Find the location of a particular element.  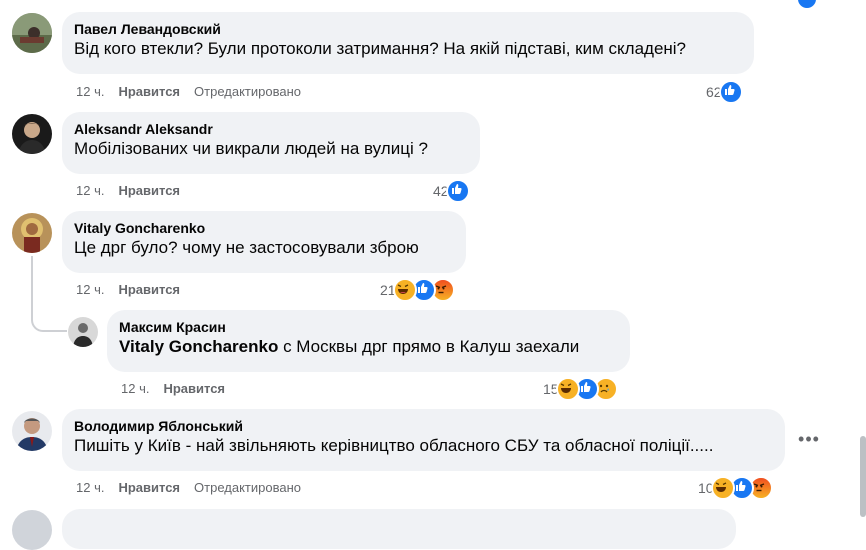

reaction-summary: 15 is located at coordinates (580, 389).